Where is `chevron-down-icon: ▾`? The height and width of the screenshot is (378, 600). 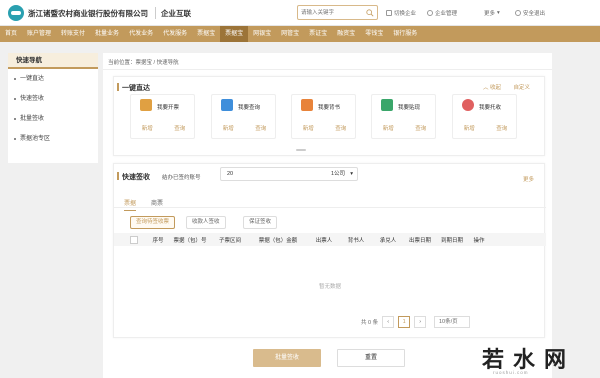 chevron-down-icon: ▾ is located at coordinates (498, 13).